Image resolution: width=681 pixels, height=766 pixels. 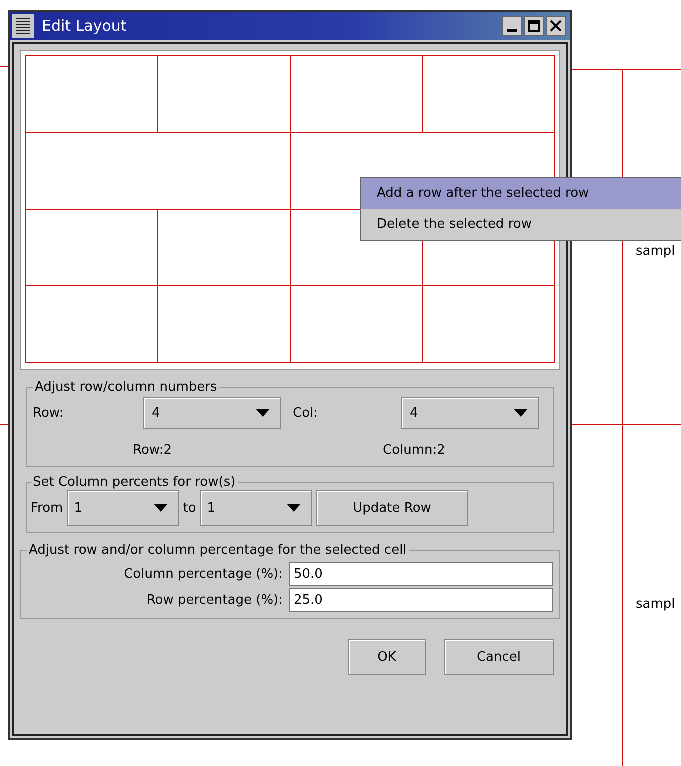 What do you see at coordinates (512, 26) in the screenshot?
I see `minimize-icon` at bounding box center [512, 26].